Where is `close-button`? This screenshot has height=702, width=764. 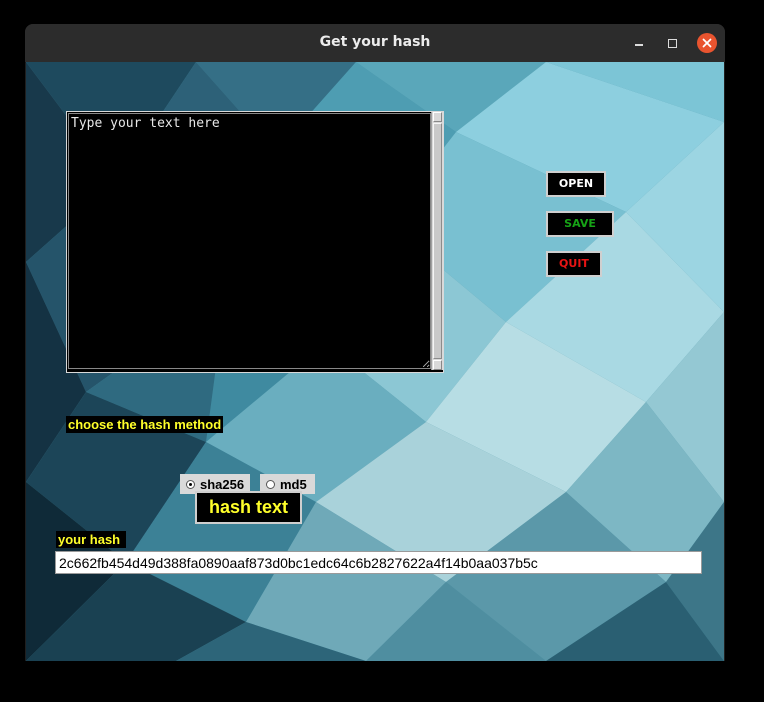
close-button is located at coordinates (707, 43).